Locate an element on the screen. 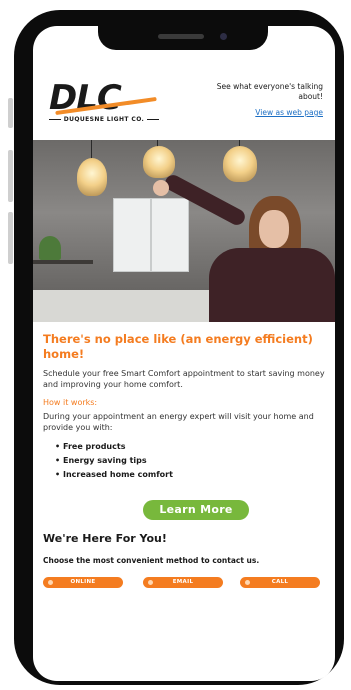  camera-icon is located at coordinates (223, 36).